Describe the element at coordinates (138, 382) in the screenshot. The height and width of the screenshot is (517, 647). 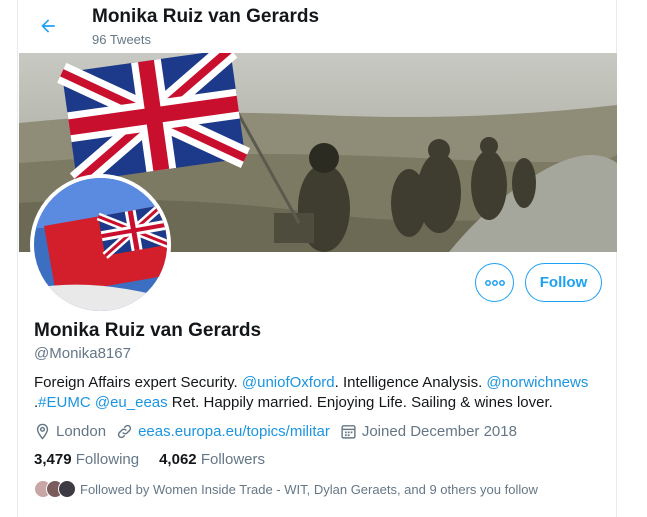
I see `bio-text: Foreign Affairs expert Security.` at that location.